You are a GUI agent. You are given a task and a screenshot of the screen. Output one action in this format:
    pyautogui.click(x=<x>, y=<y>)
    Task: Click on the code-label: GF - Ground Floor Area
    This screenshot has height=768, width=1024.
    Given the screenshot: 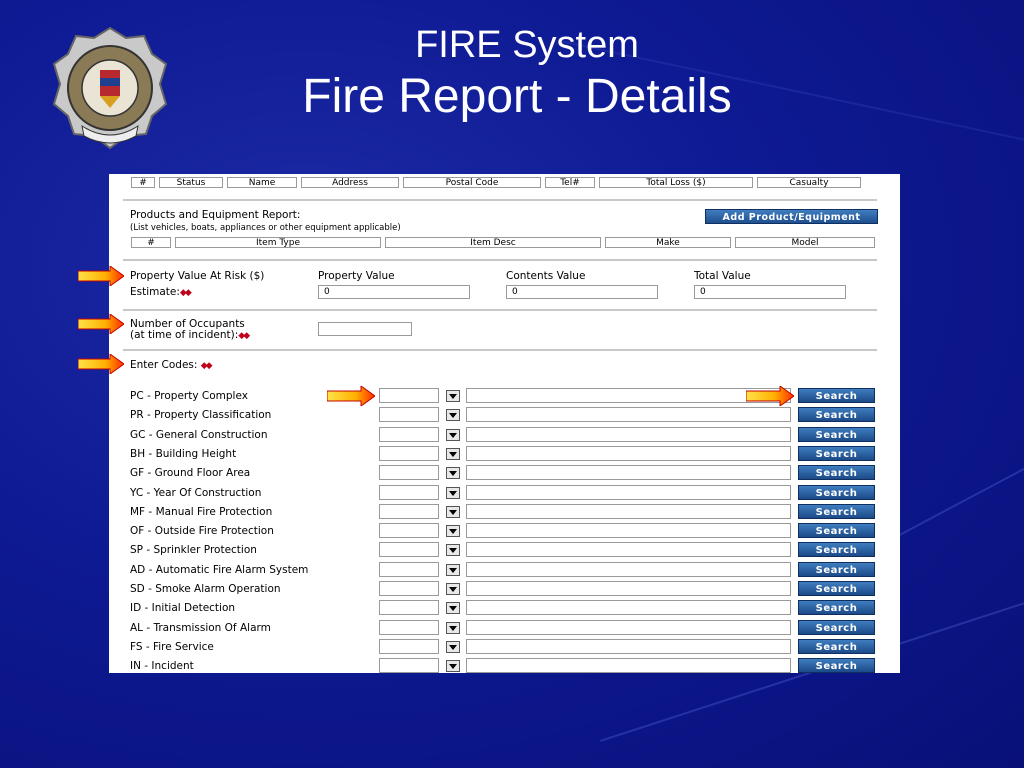 What is the action you would take?
    pyautogui.click(x=190, y=473)
    